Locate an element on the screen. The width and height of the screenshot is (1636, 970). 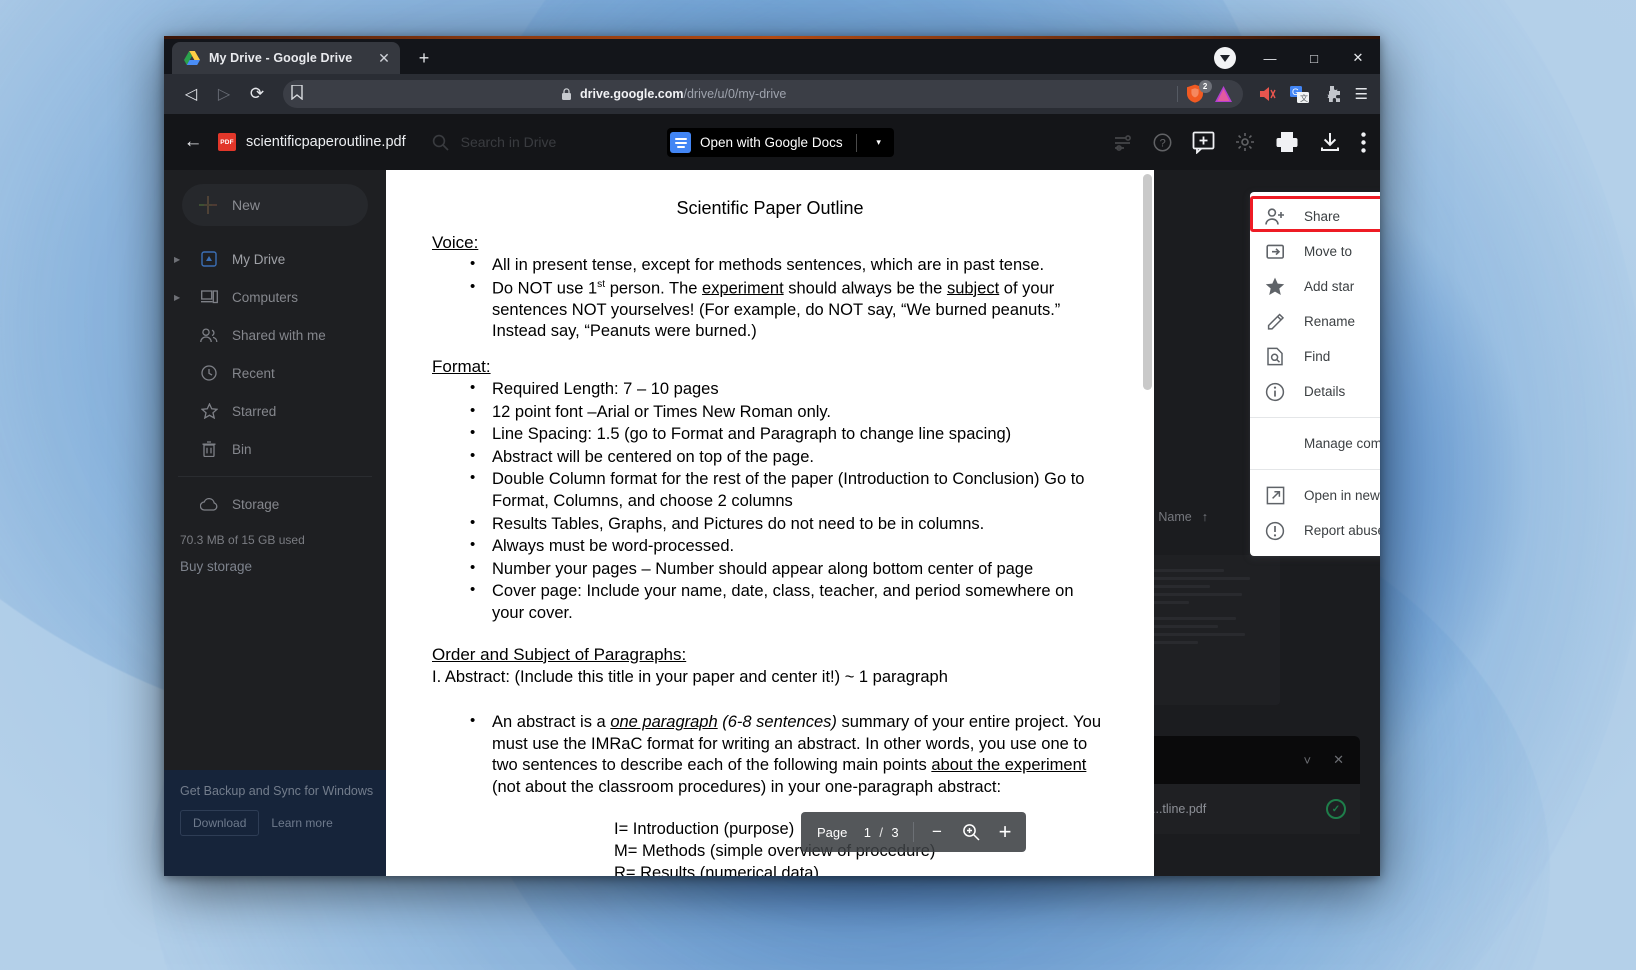
menu-item-manage-comment-notifications: Manage comment notifications is located at coordinates (1315, 443).